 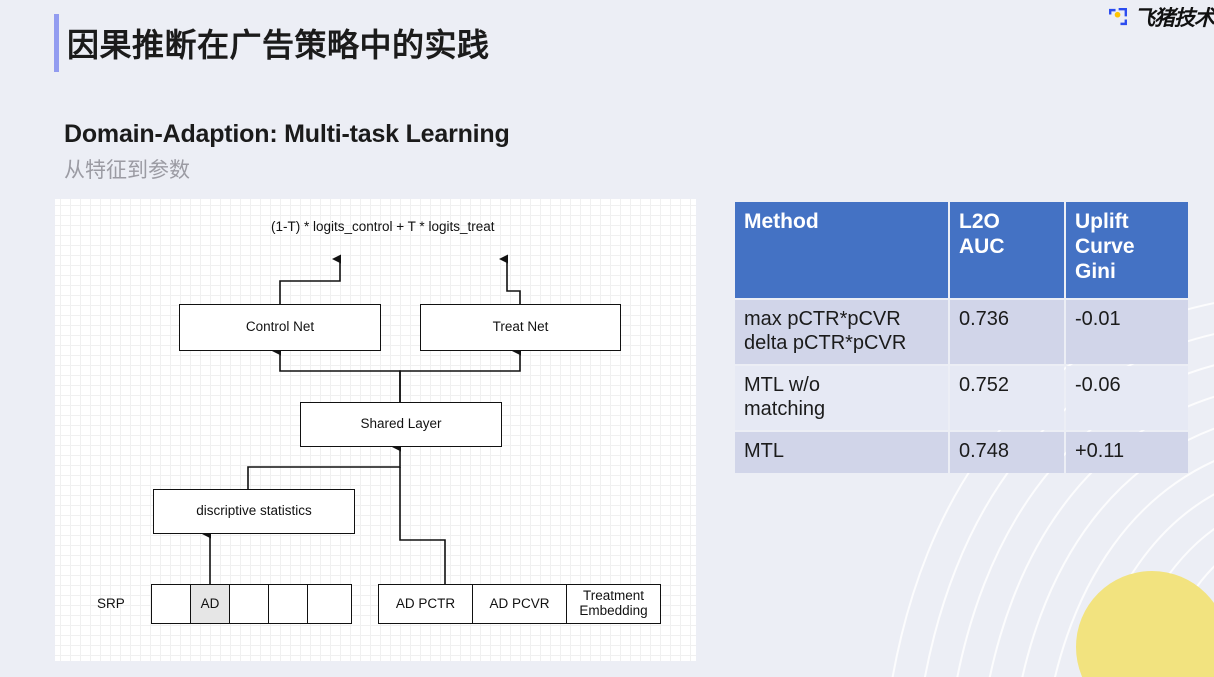 What do you see at coordinates (1007, 250) in the screenshot?
I see `column-header-l2o-auc: L2O AUC` at bounding box center [1007, 250].